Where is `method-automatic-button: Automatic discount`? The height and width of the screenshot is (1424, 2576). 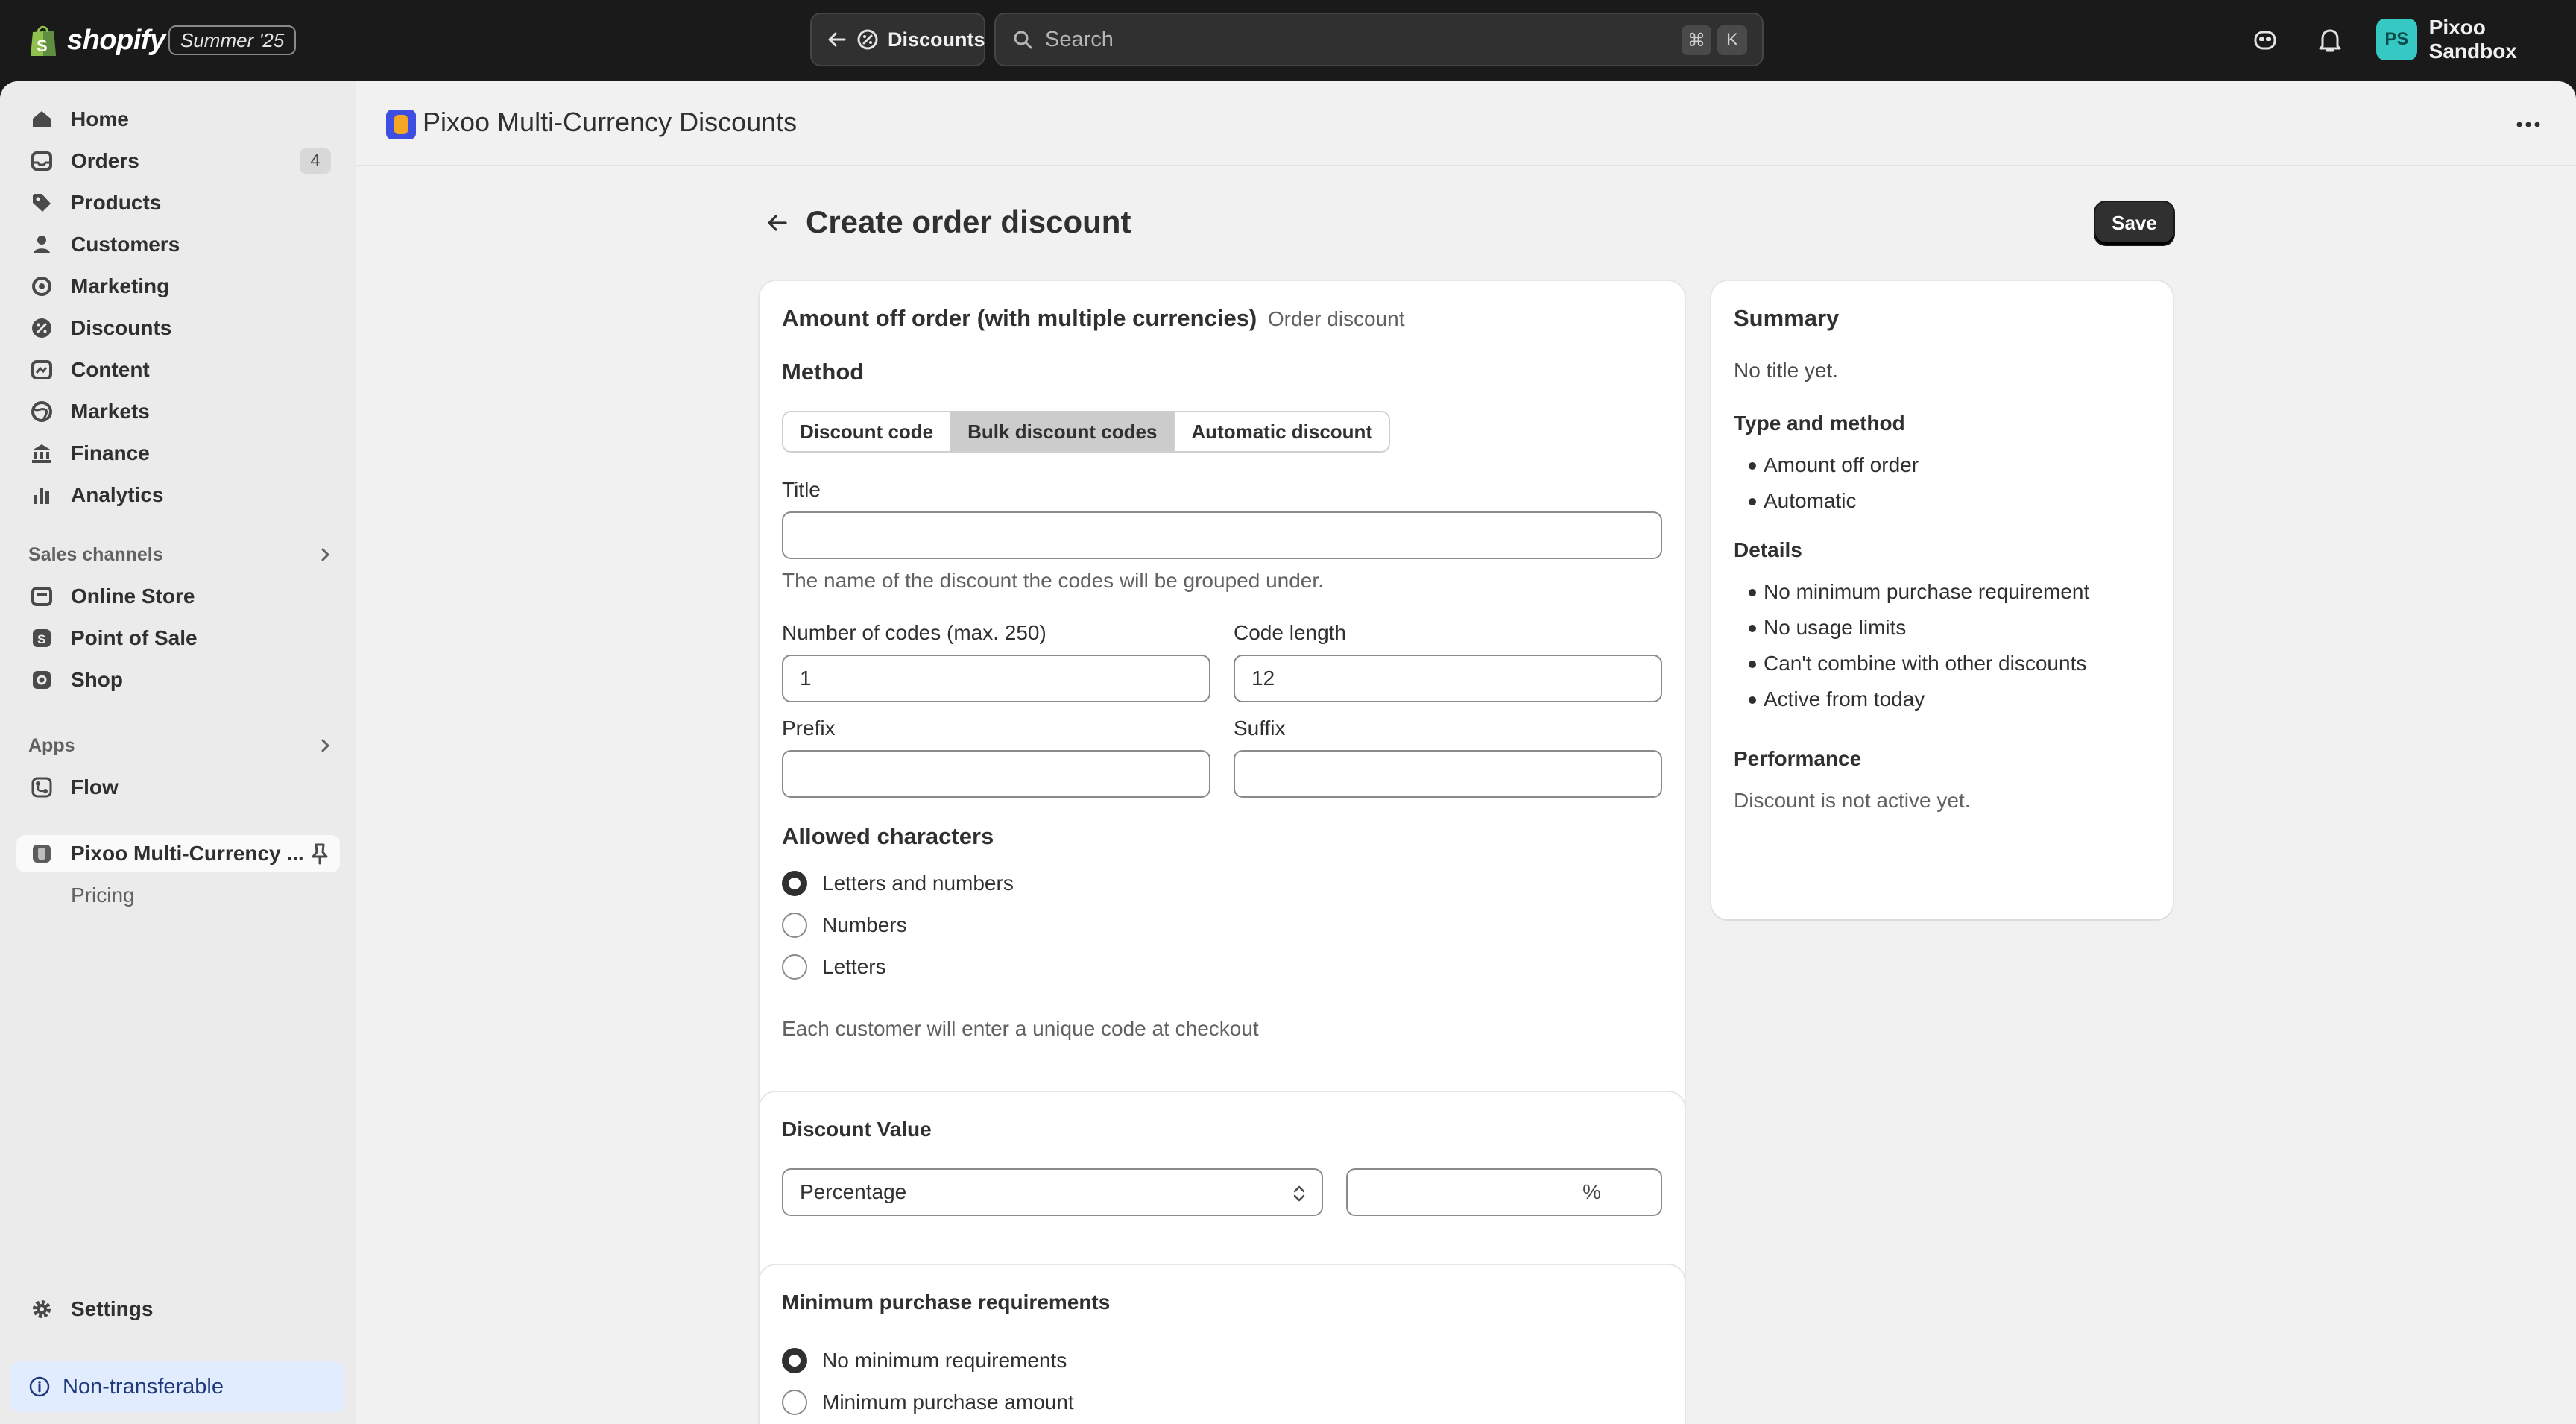
method-automatic-button: Automatic discount is located at coordinates (1282, 432).